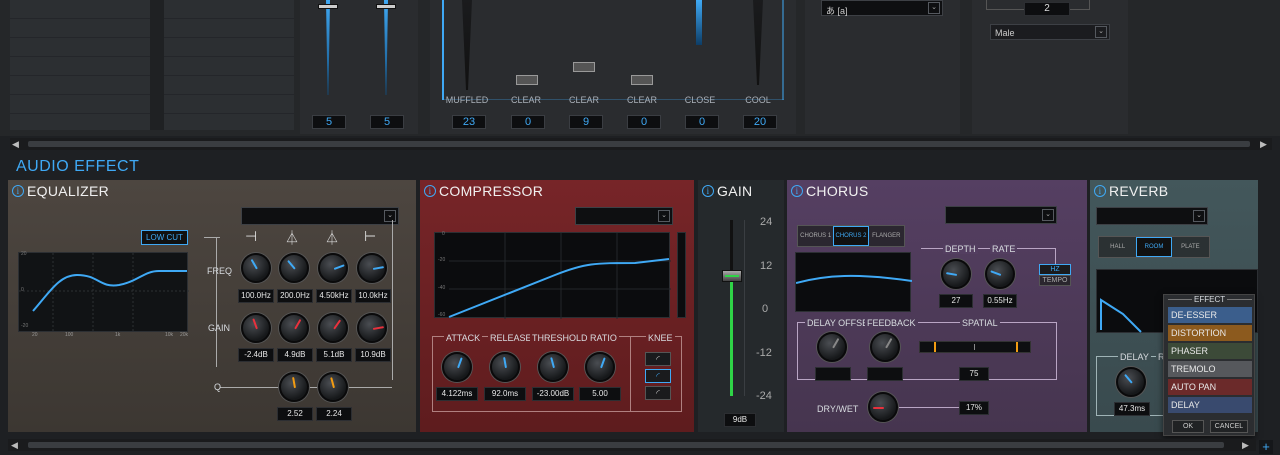 The width and height of the screenshot is (1280, 455). I want to click on tab-hall: HALL, so click(1117, 247).